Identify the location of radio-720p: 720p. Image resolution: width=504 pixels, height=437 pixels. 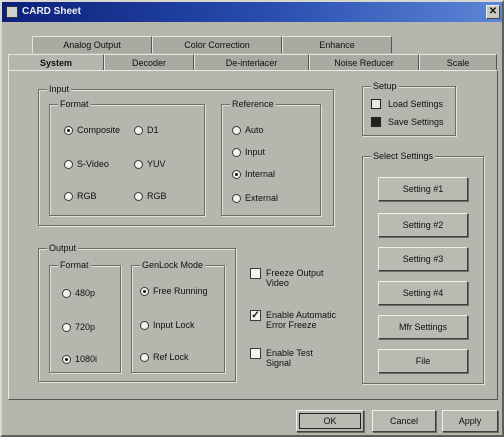
(78, 327).